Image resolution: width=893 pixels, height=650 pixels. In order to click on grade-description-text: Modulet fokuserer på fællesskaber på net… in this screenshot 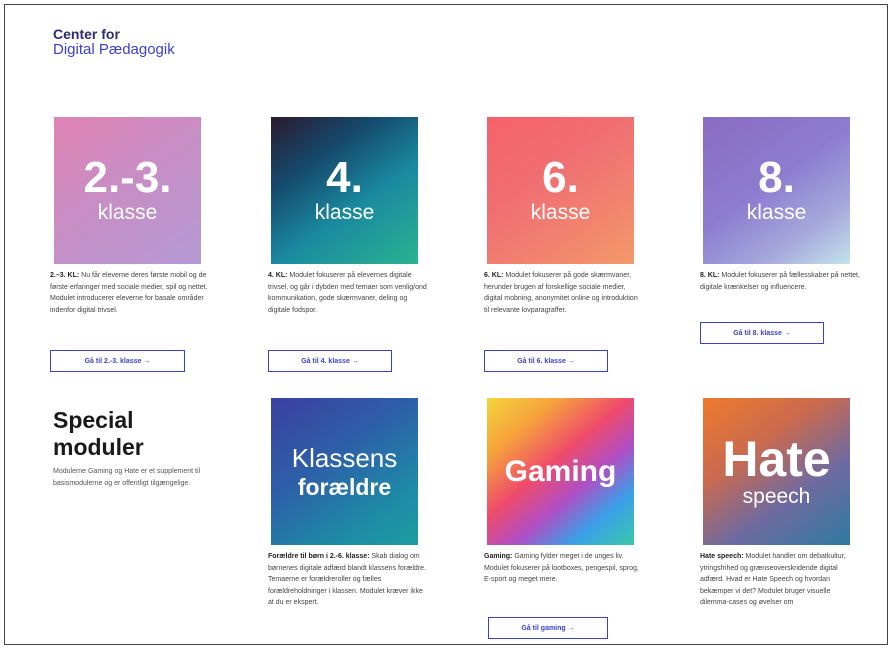, I will do `click(780, 281)`.